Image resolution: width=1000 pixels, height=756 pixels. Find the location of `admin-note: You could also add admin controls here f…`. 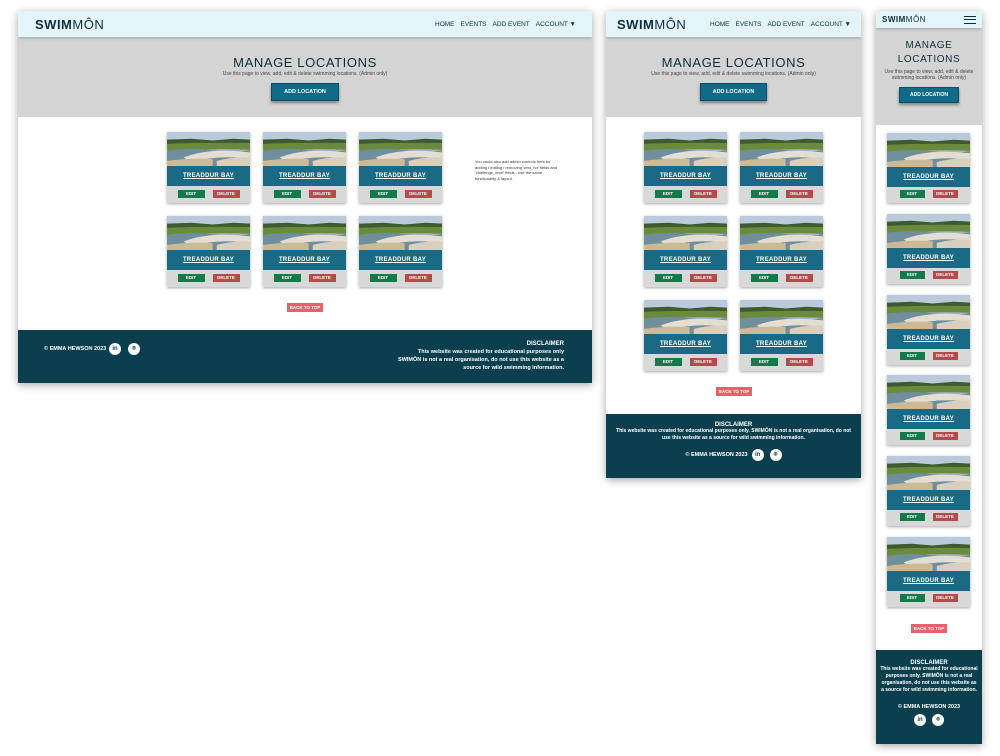

admin-note: You could also add admin controls here f… is located at coordinates (516, 170).